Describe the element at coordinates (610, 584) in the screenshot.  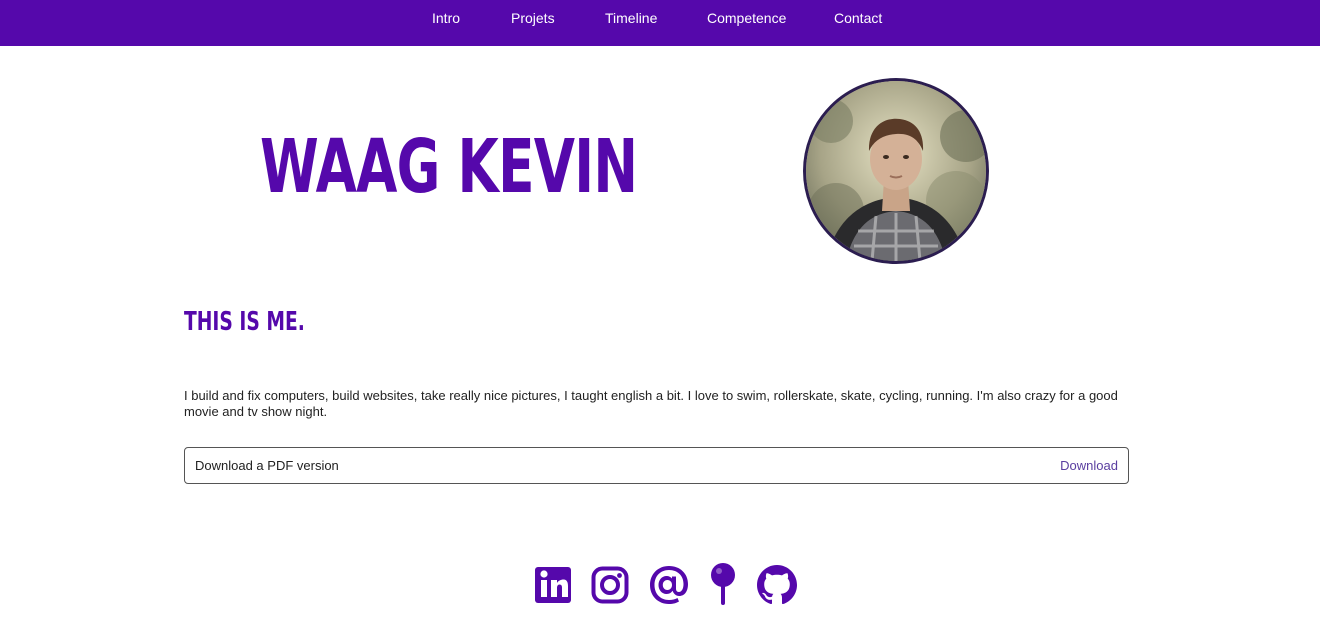
I see `instagram-icon` at that location.